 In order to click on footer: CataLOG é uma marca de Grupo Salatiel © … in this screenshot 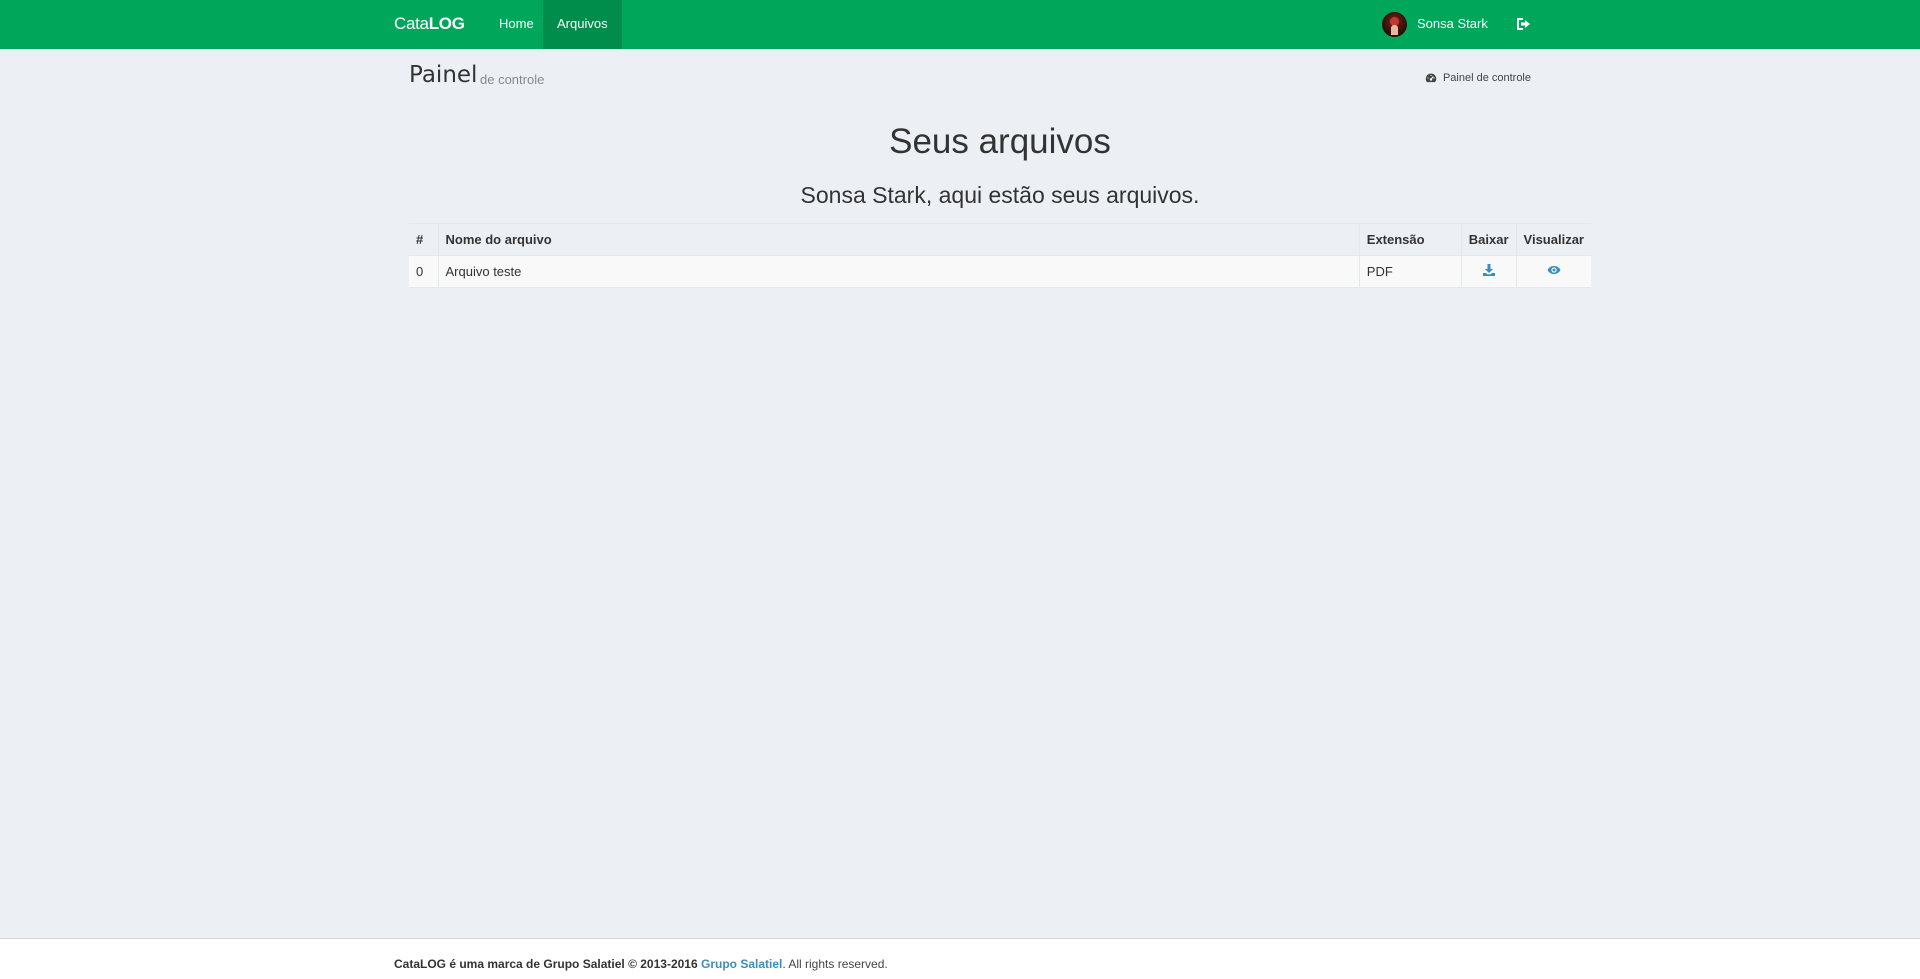, I will do `click(960, 958)`.